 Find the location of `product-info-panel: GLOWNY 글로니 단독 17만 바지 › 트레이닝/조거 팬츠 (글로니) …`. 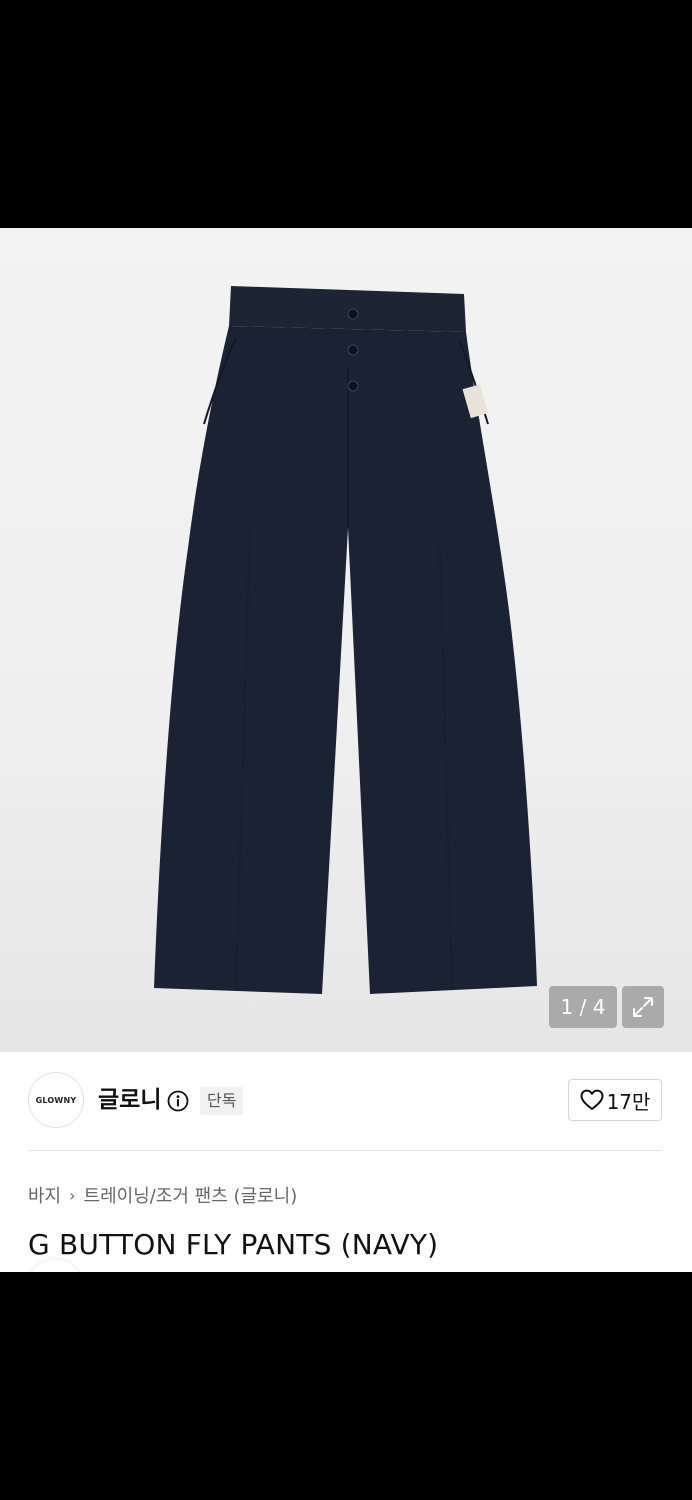

product-info-panel: GLOWNY 글로니 단독 17만 바지 › 트레이닝/조거 팬츠 (글로니) … is located at coordinates (346, 1162).